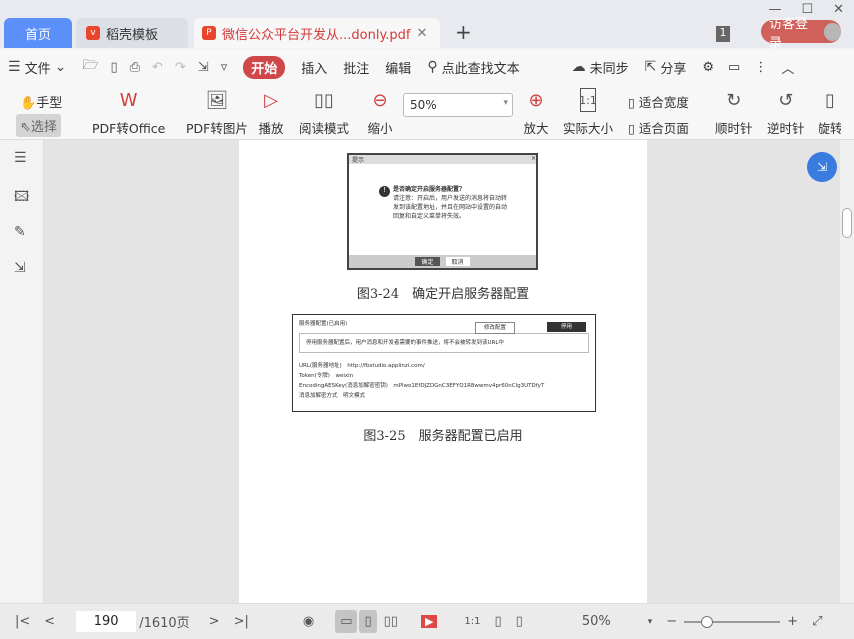  I want to click on read-mode-button: ▯▯ 阅读模式, so click(324, 112).